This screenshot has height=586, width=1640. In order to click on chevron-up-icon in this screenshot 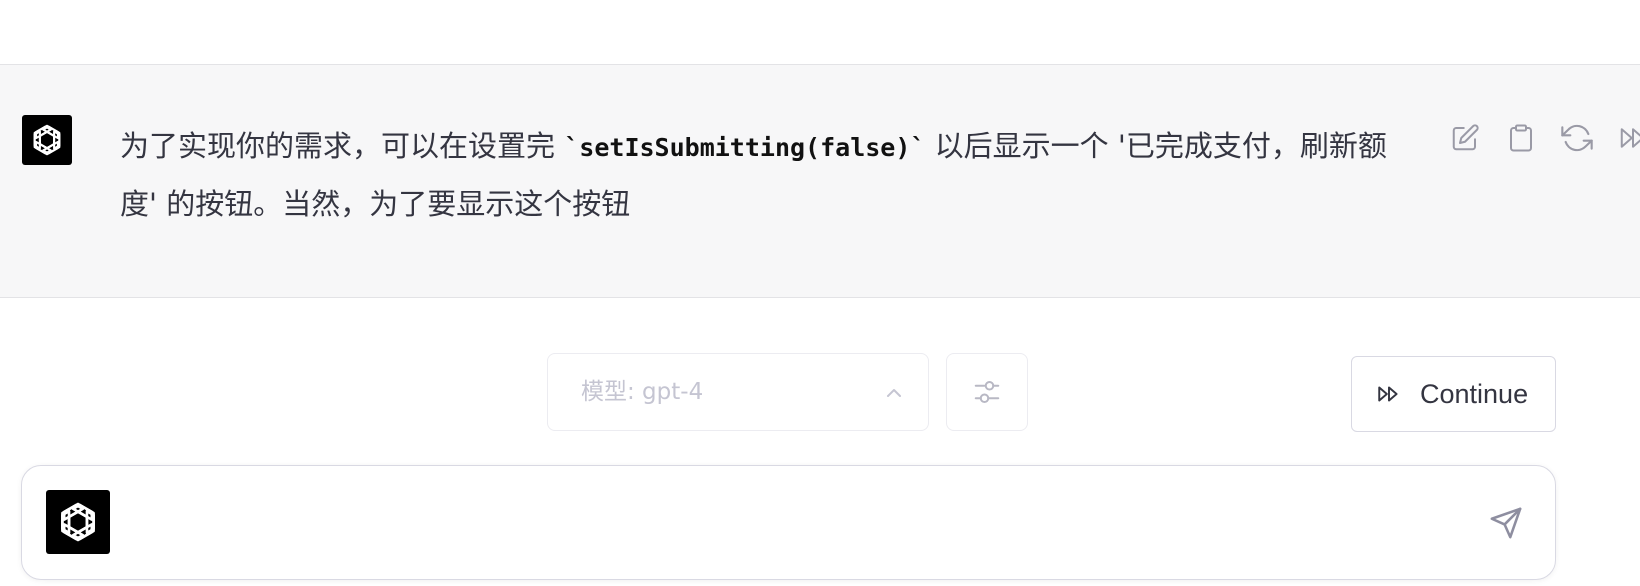, I will do `click(894, 393)`.